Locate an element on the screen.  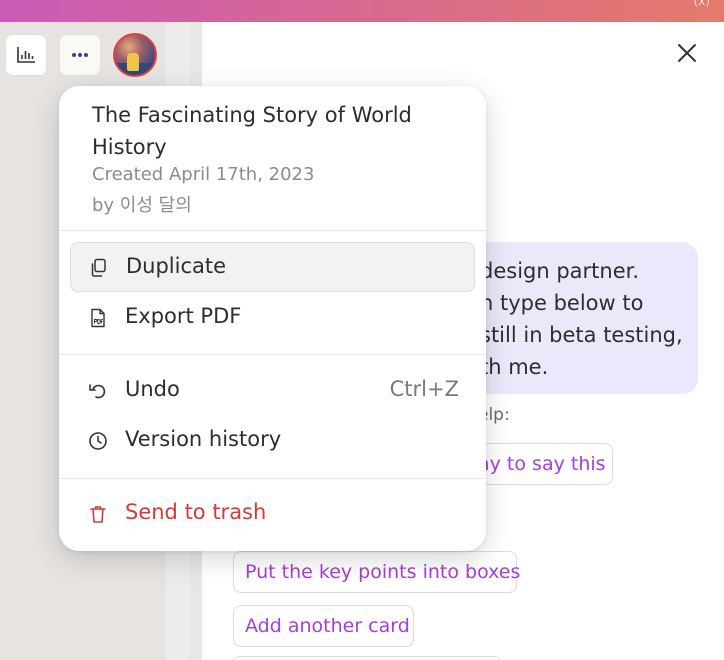
chat-line: th me. is located at coordinates (514, 367).